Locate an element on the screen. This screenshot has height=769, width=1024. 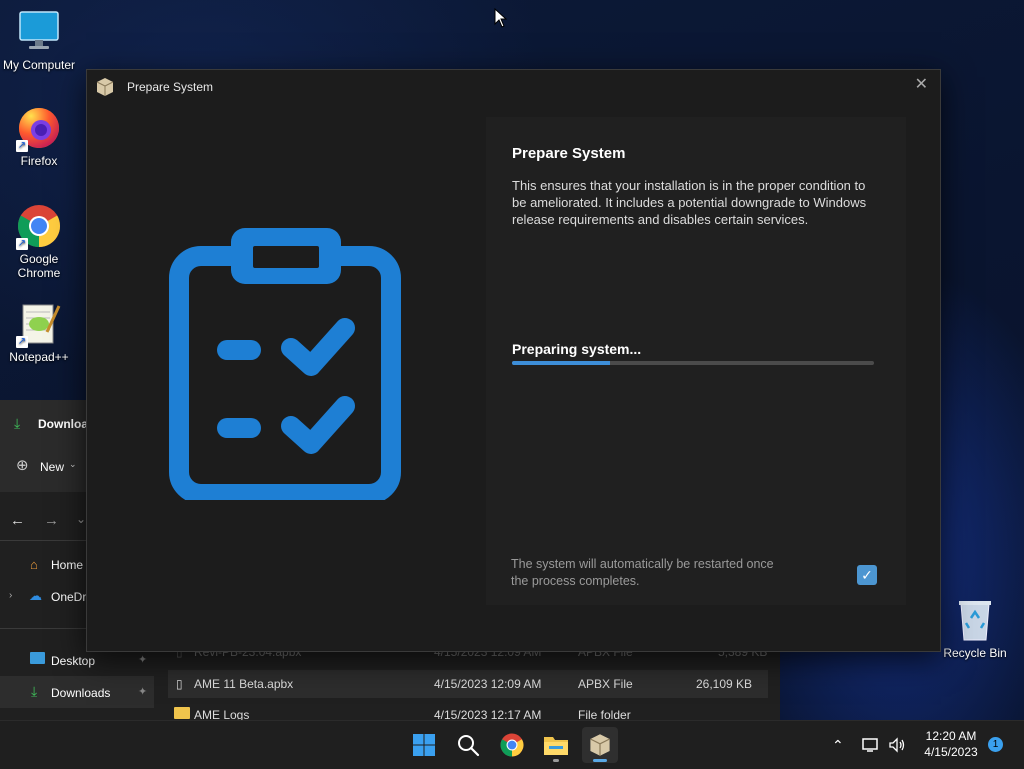
desktop-icon-recycle-bin: Recycle Bin is located at coordinates (975, 629).